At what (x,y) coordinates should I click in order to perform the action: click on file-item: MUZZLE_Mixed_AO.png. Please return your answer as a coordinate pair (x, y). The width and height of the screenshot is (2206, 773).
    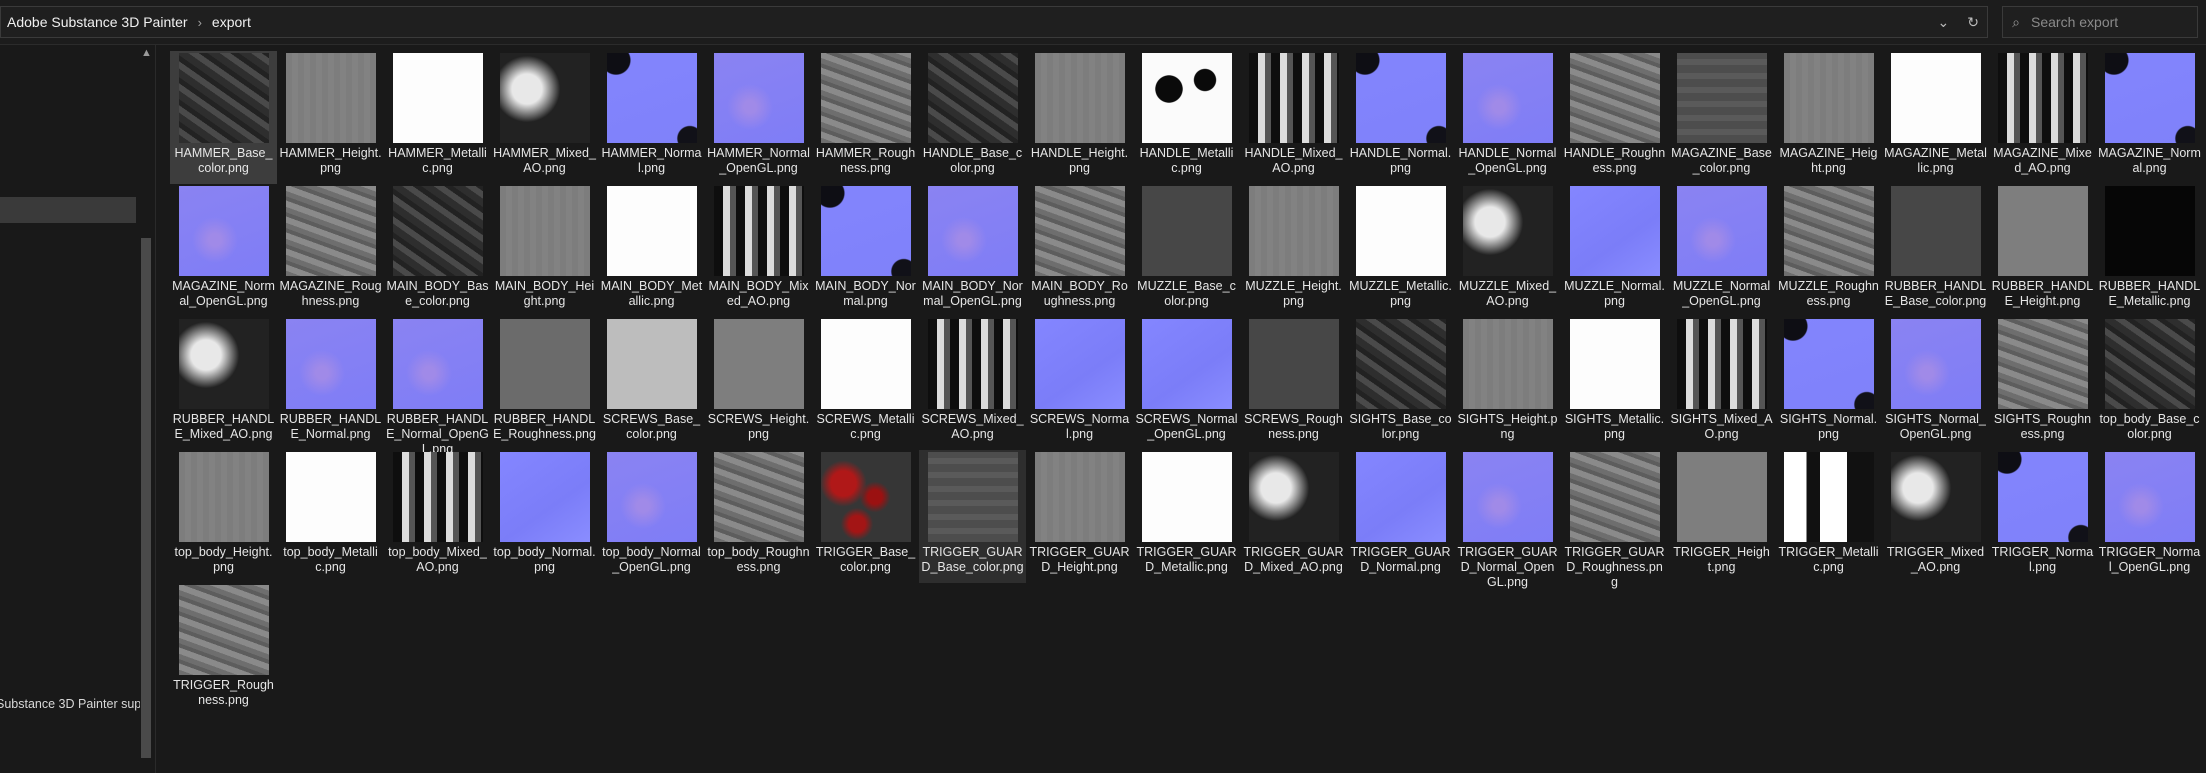
    Looking at the image, I should click on (1507, 250).